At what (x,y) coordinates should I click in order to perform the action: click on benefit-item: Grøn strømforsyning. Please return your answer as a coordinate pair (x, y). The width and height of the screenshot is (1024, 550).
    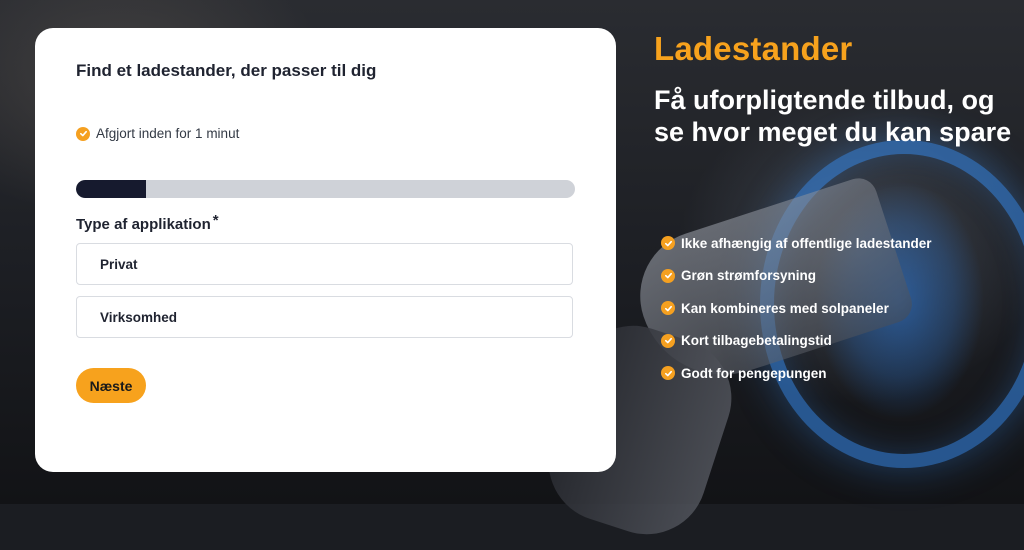
    Looking at the image, I should click on (796, 276).